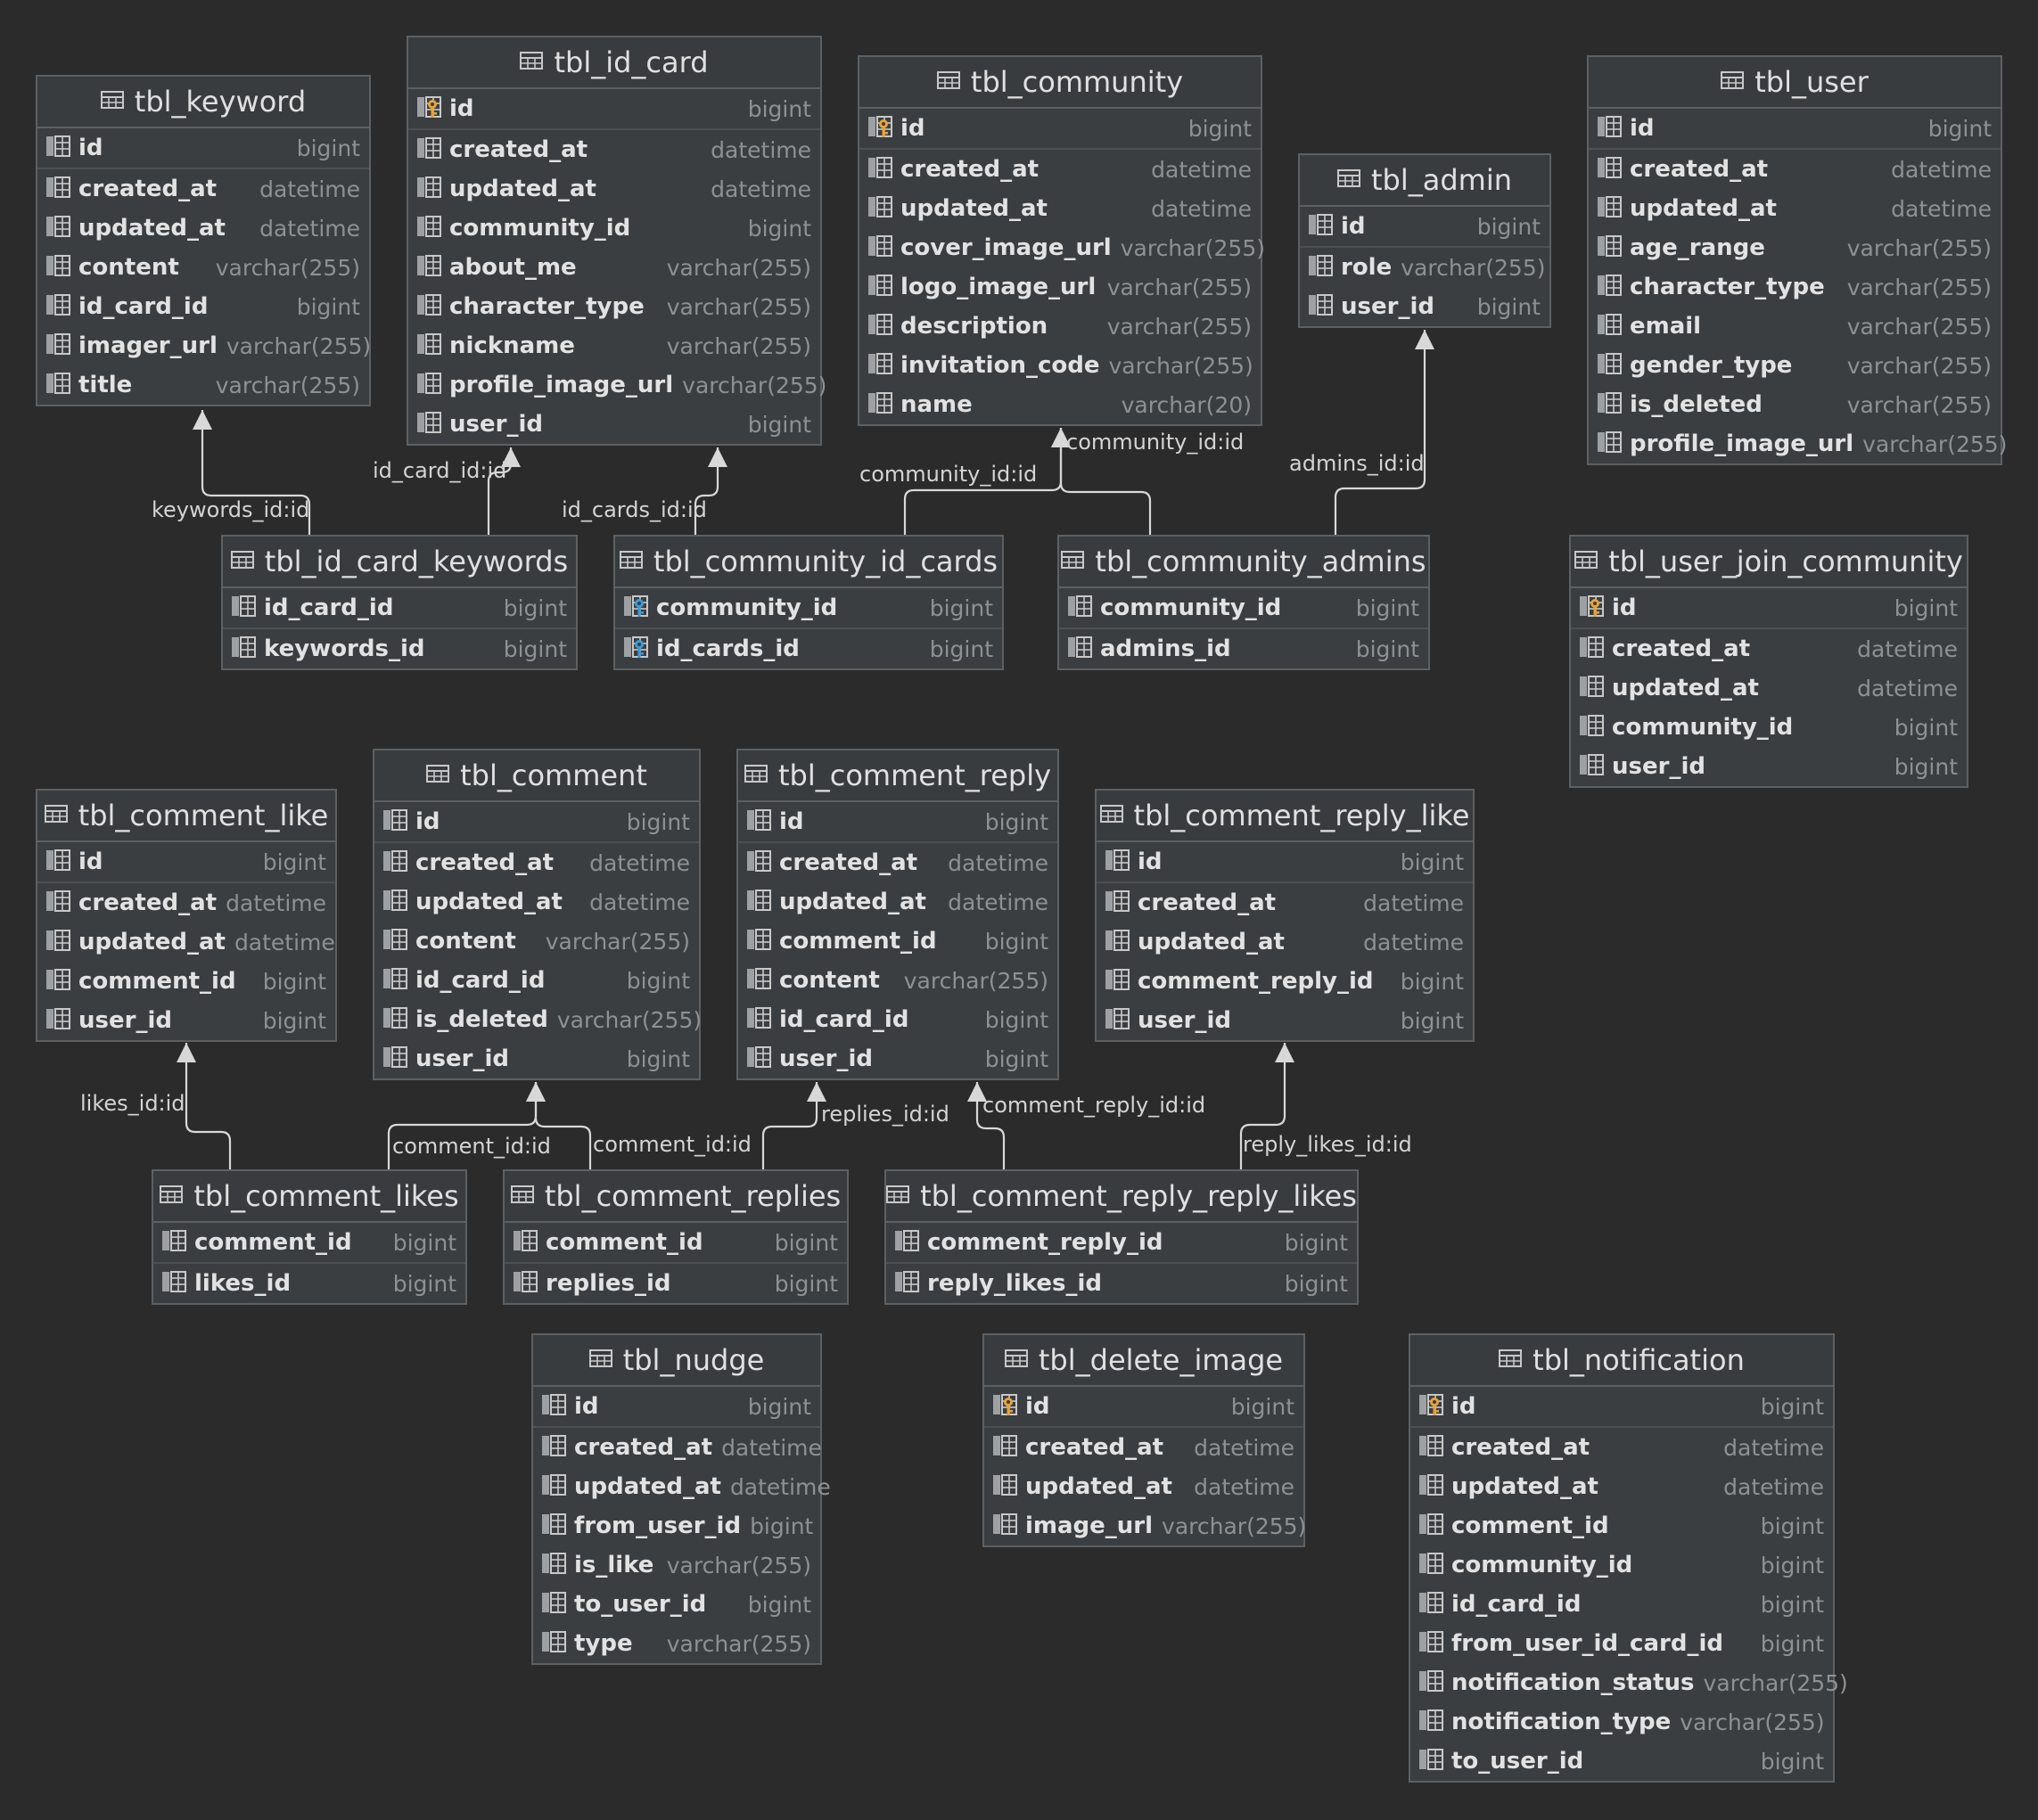 The height and width of the screenshot is (1820, 2038). What do you see at coordinates (1243, 562) in the screenshot?
I see `table-header: tbl_community_admins` at bounding box center [1243, 562].